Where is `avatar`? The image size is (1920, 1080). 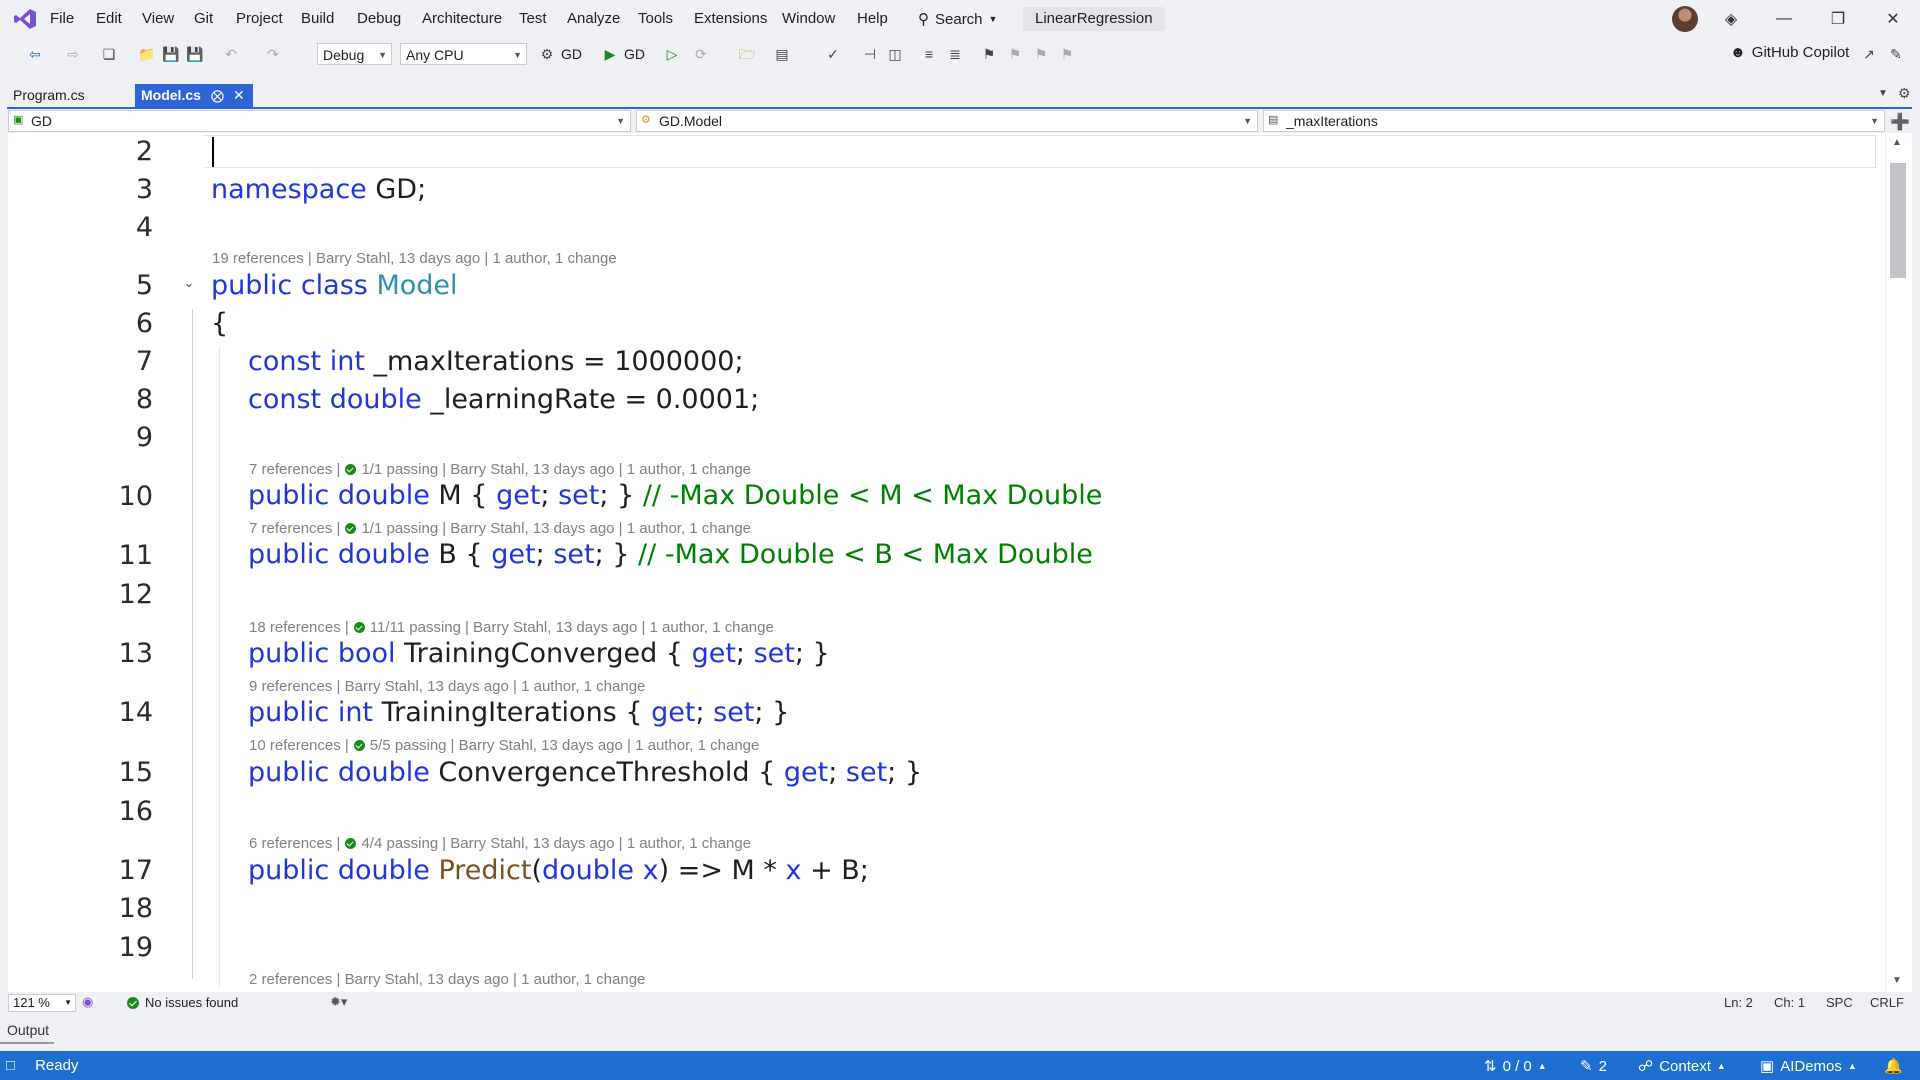
avatar is located at coordinates (1685, 19).